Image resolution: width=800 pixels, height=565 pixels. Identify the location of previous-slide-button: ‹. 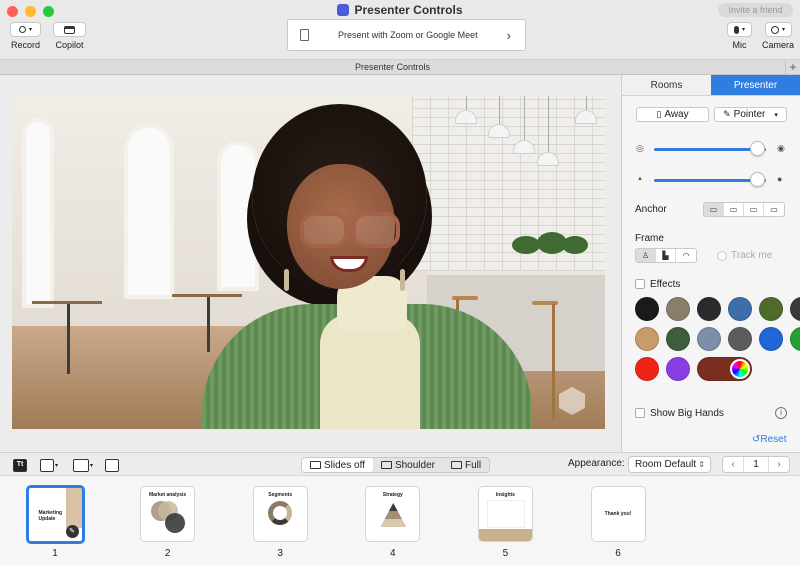
(733, 464).